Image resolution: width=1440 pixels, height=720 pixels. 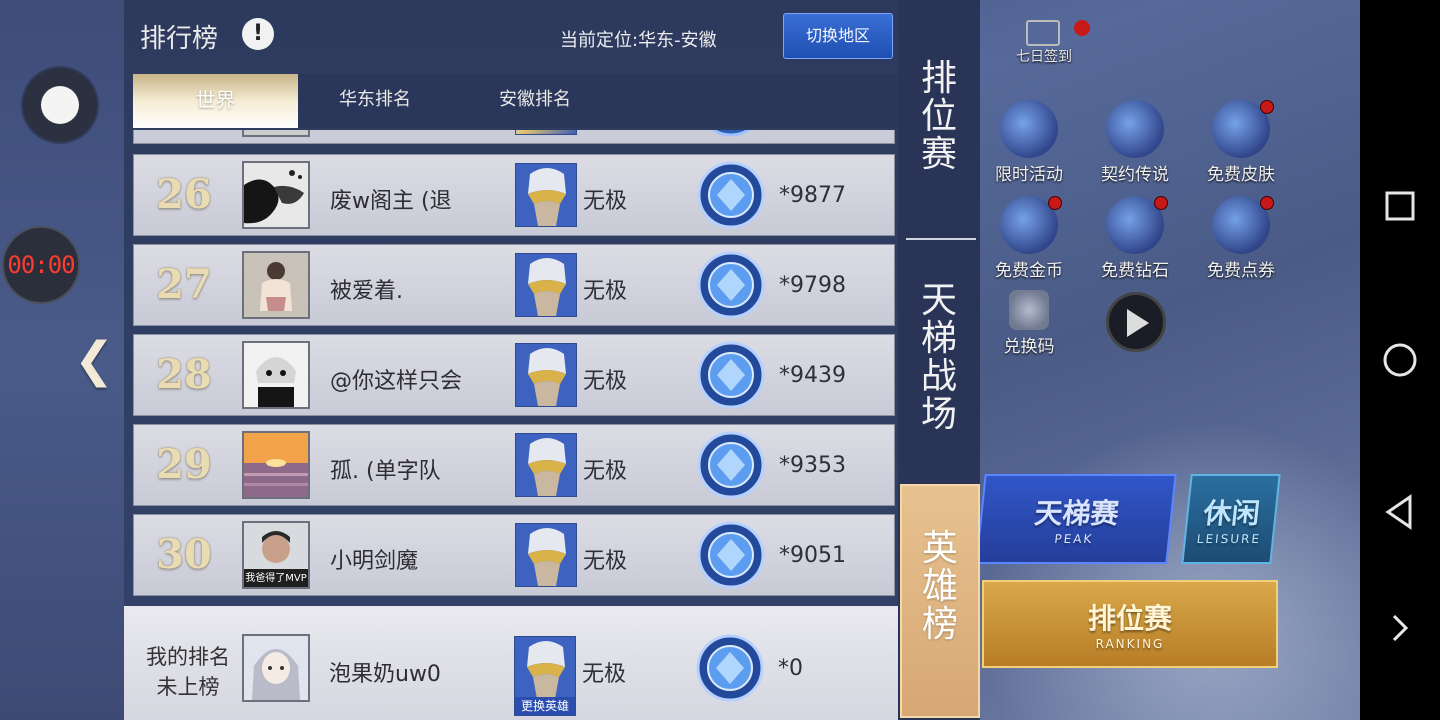 What do you see at coordinates (184, 374) in the screenshot?
I see `rank-number: 28` at bounding box center [184, 374].